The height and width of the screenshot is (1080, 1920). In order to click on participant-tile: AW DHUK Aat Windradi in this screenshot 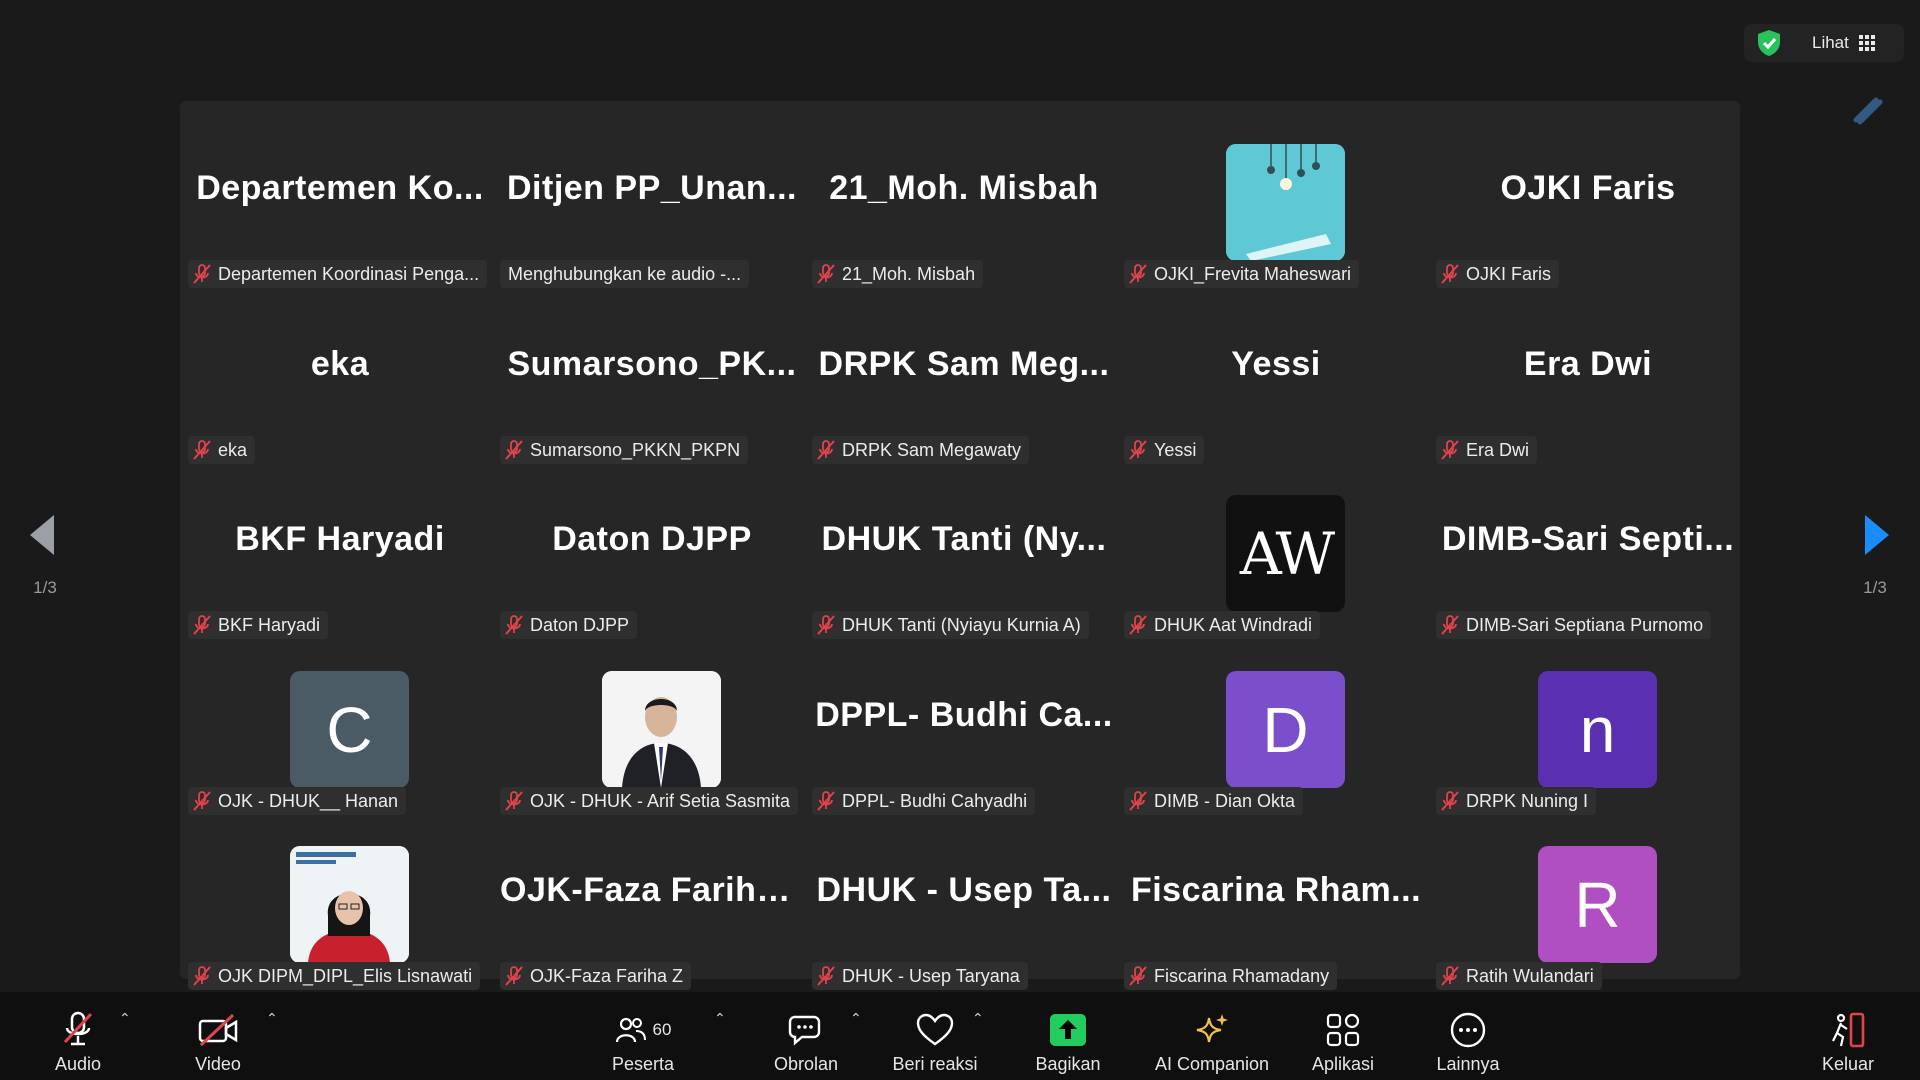, I will do `click(1276, 555)`.